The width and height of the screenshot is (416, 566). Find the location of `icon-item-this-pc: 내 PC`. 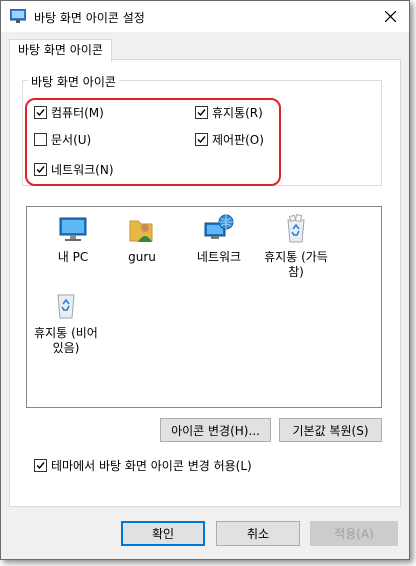

icon-item-this-pc: 내 PC is located at coordinates (73, 239).